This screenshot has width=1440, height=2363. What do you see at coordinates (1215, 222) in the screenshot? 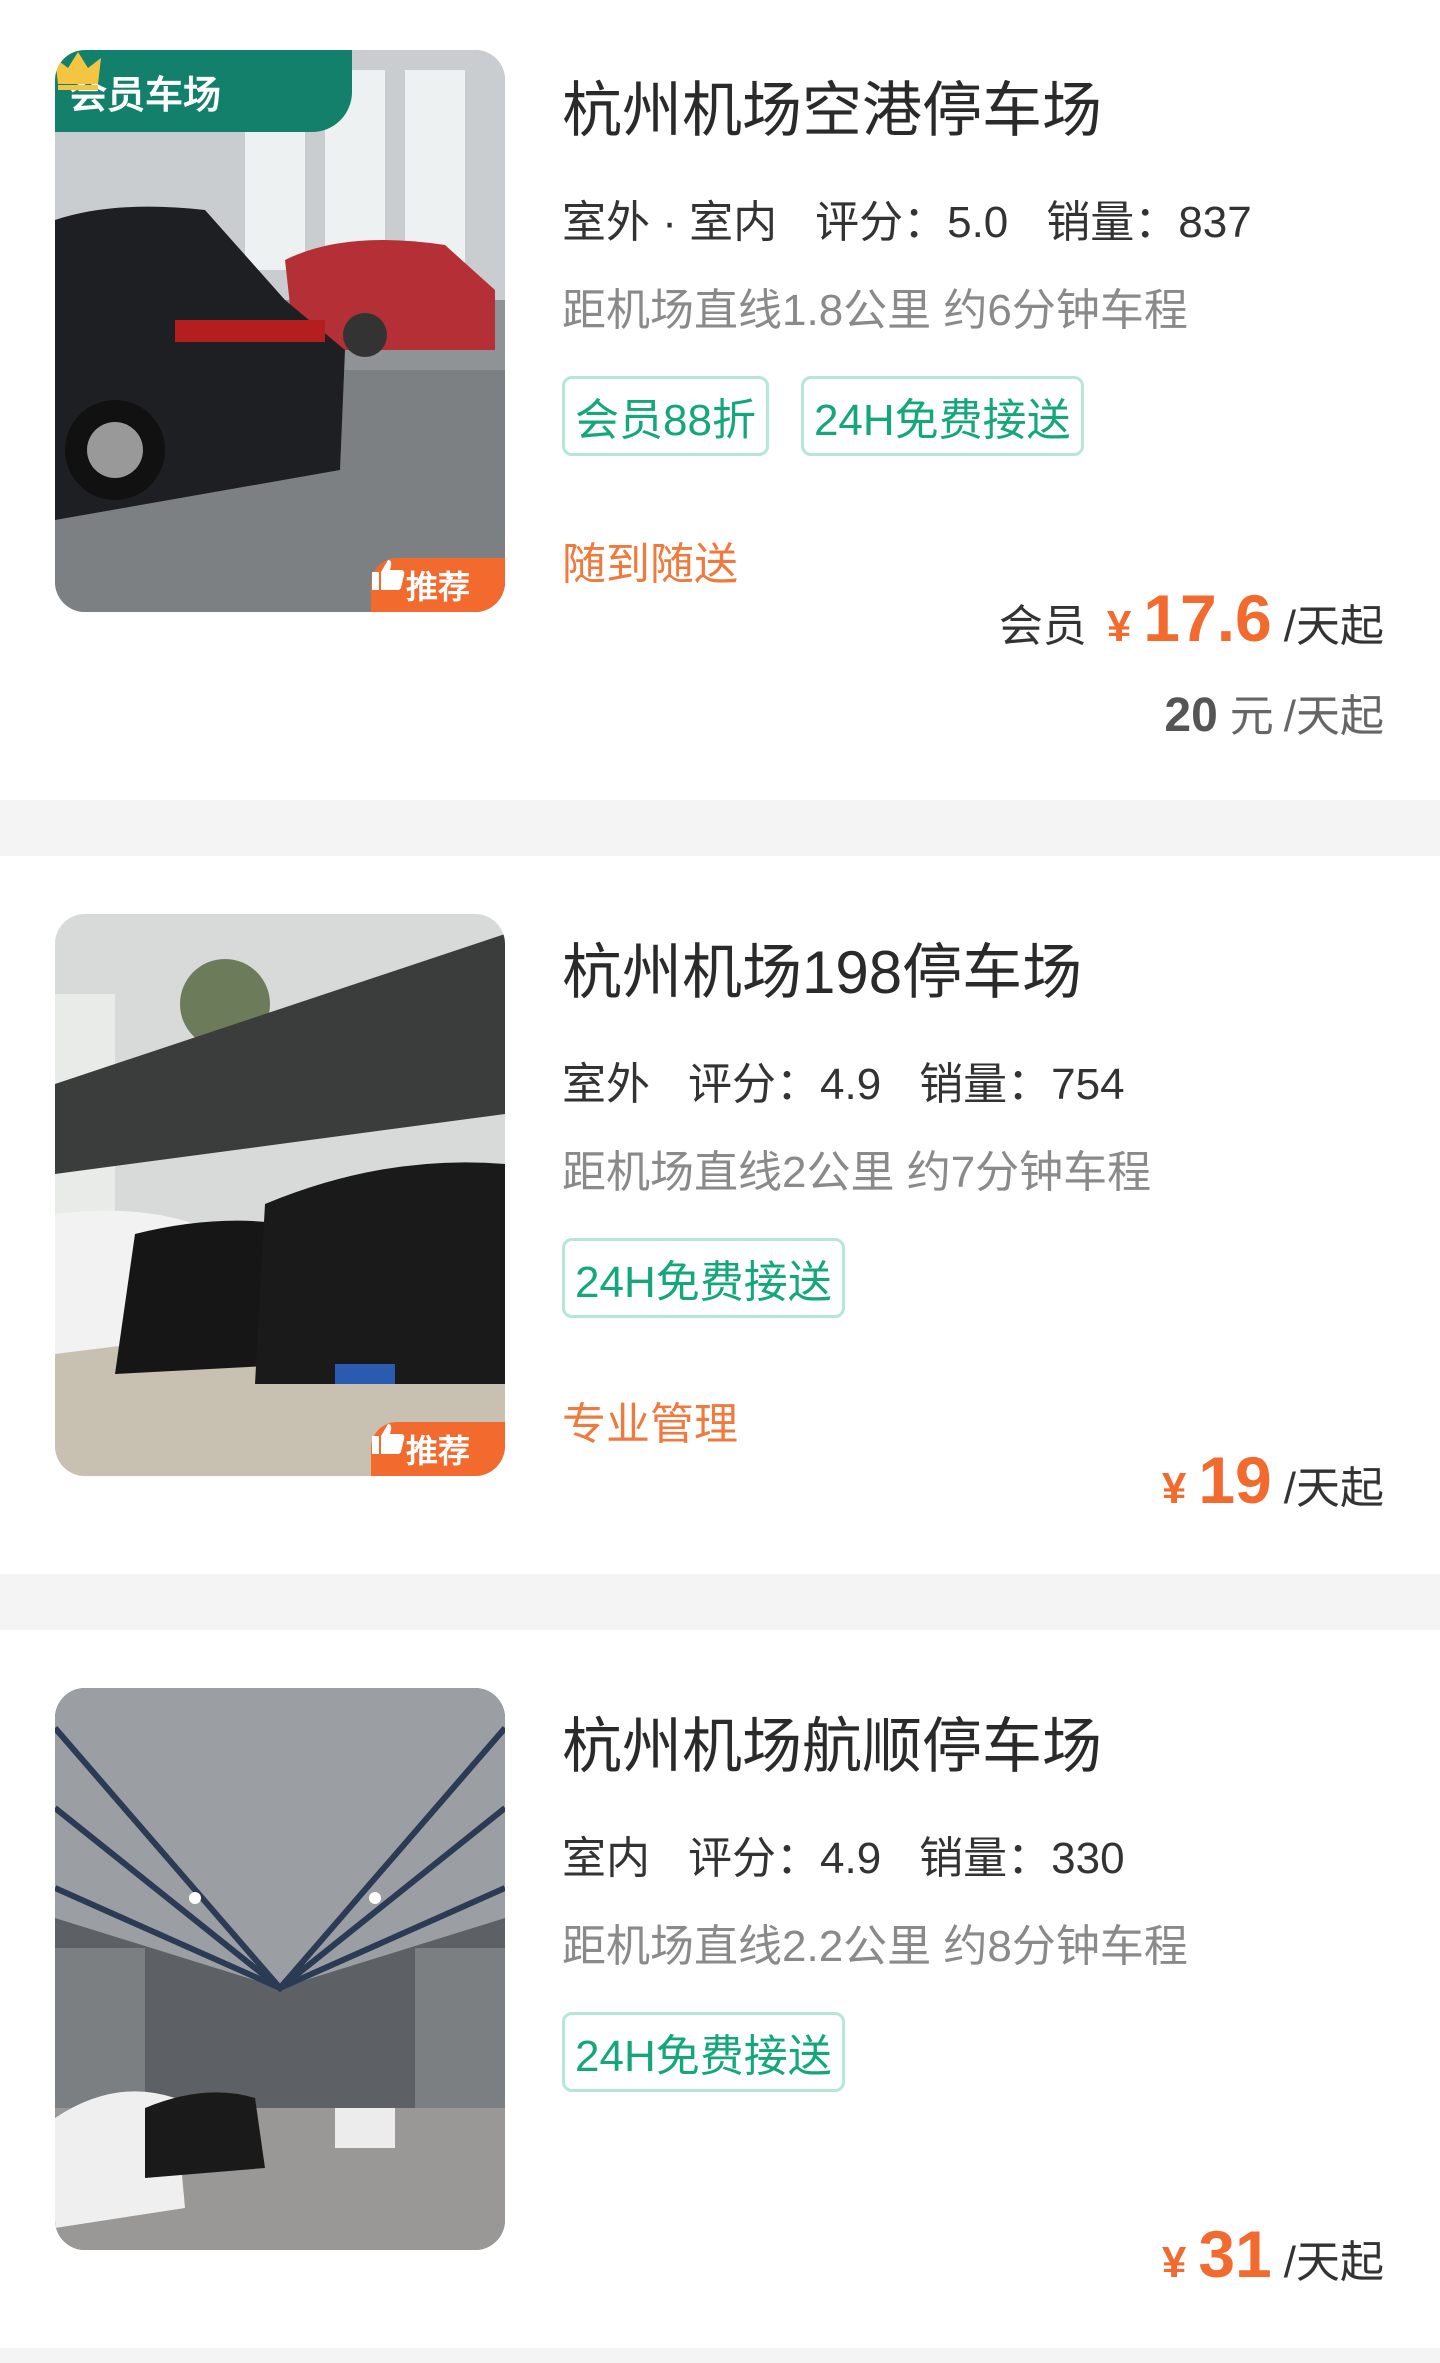
I see `sales-value: 837` at bounding box center [1215, 222].